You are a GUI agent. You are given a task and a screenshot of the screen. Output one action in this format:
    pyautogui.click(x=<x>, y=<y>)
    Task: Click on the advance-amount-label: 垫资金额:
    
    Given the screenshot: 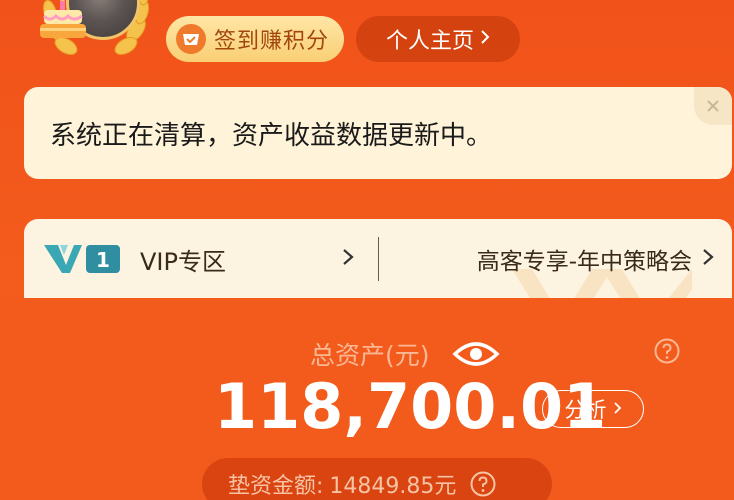 What is the action you would take?
    pyautogui.click(x=276, y=486)
    